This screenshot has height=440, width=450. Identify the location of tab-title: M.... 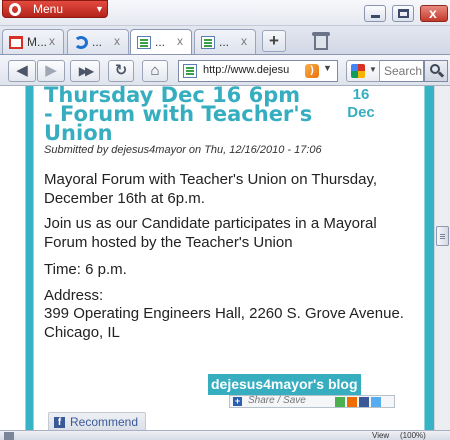
(37, 42).